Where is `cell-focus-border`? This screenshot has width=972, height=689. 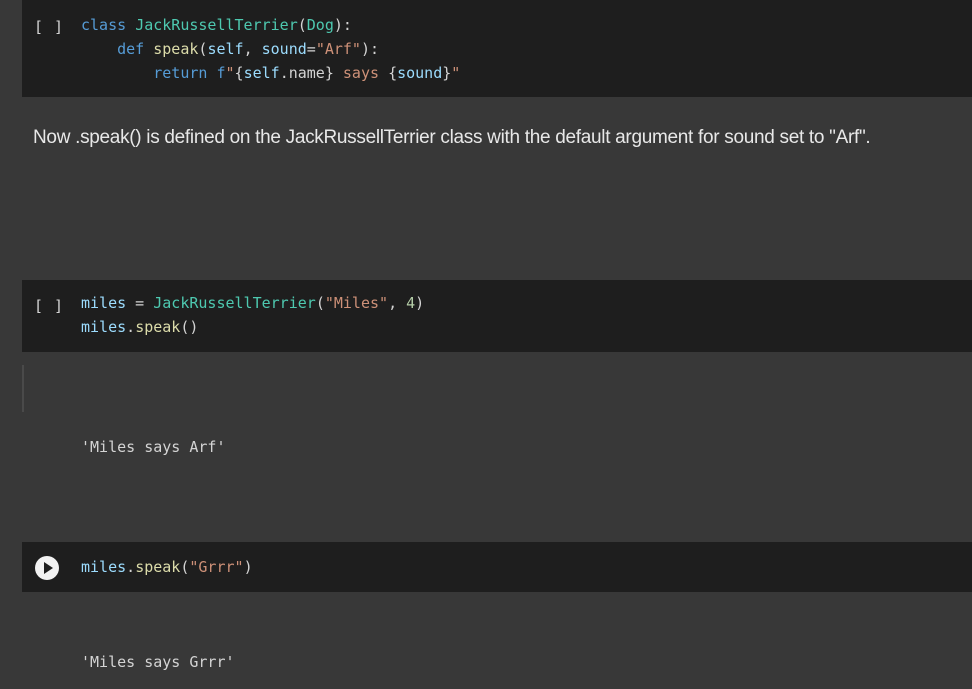
cell-focus-border is located at coordinates (23, 388).